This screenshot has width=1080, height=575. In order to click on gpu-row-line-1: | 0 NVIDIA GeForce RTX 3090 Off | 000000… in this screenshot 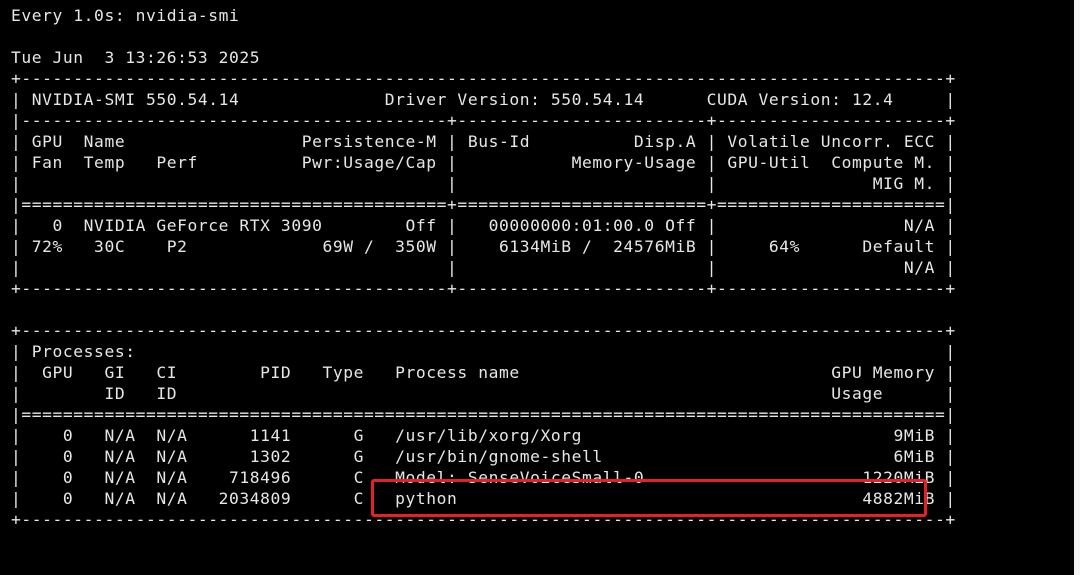, I will do `click(483, 225)`.